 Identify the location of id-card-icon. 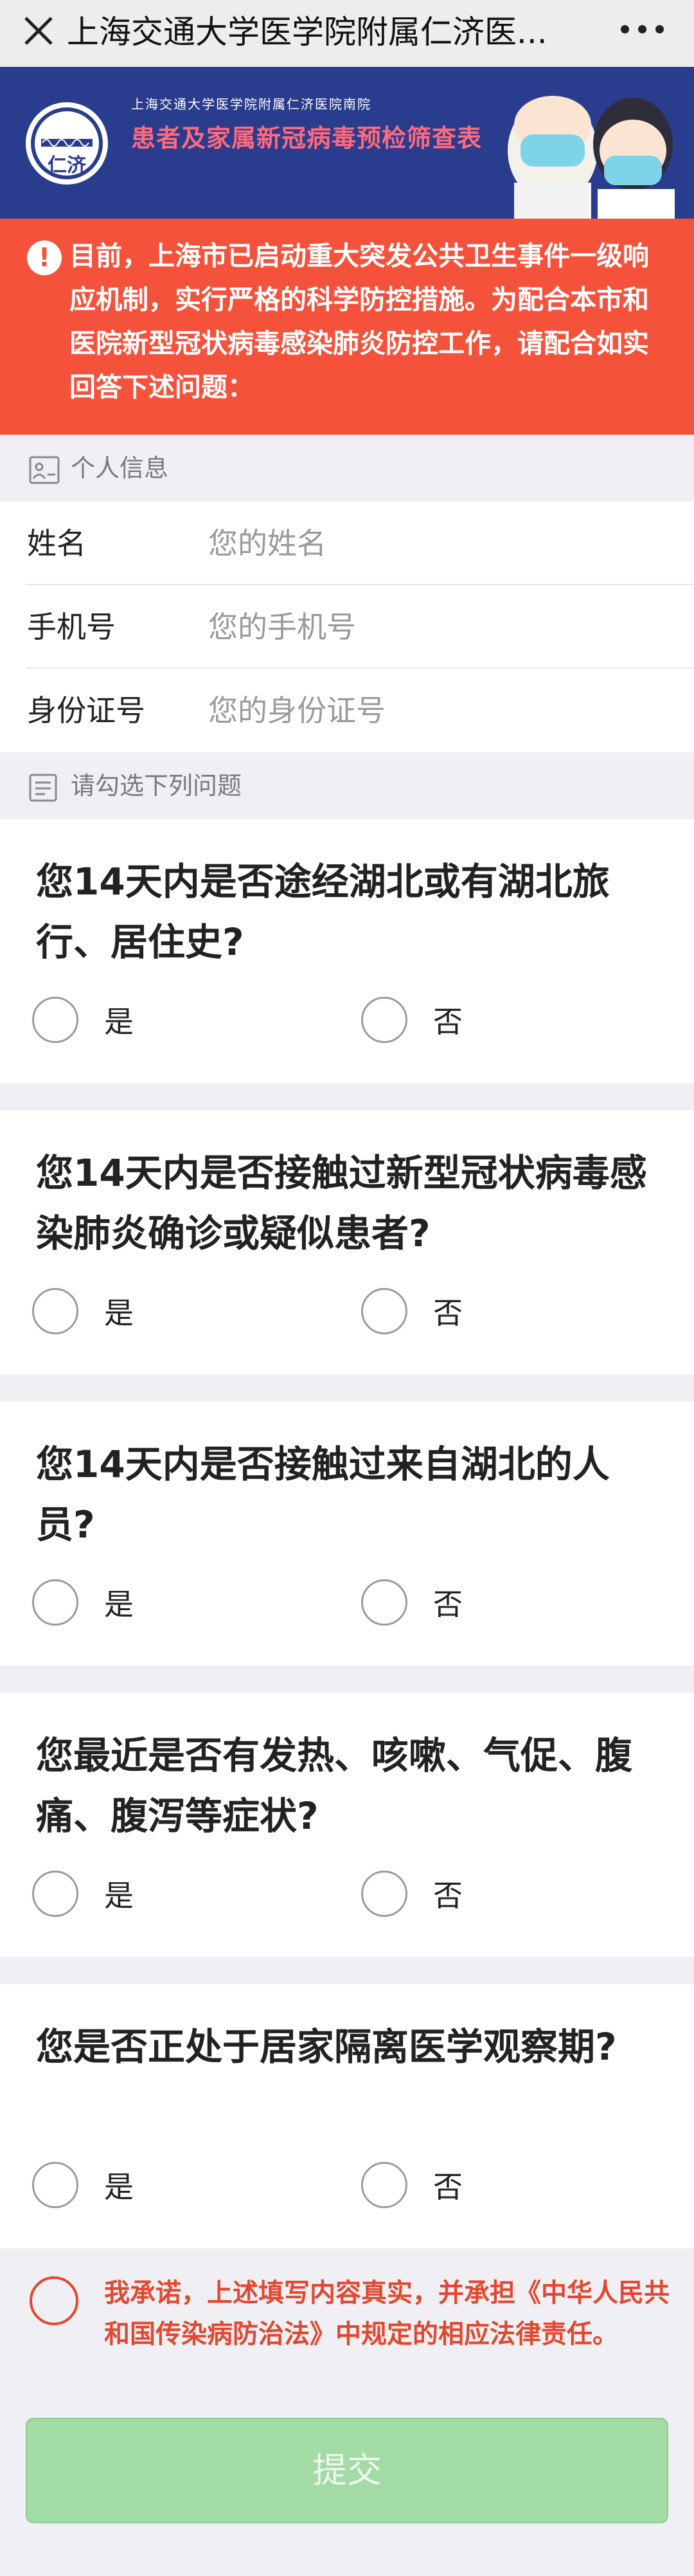
(44, 470).